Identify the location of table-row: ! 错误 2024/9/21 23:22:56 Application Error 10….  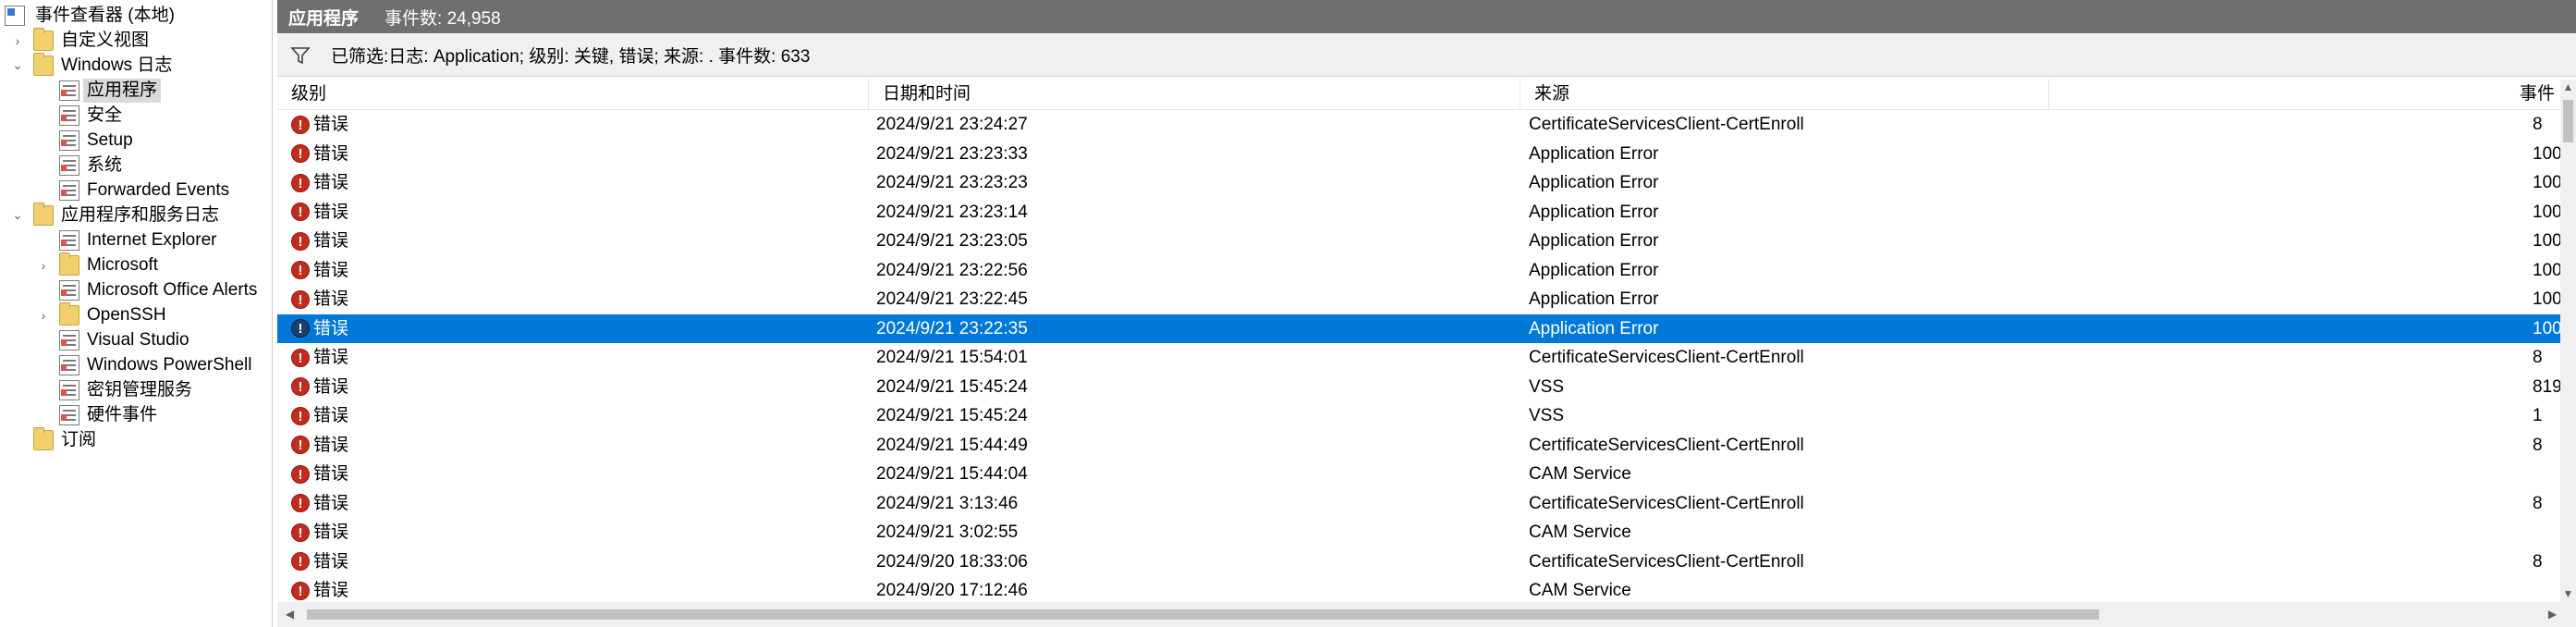
(1418, 271).